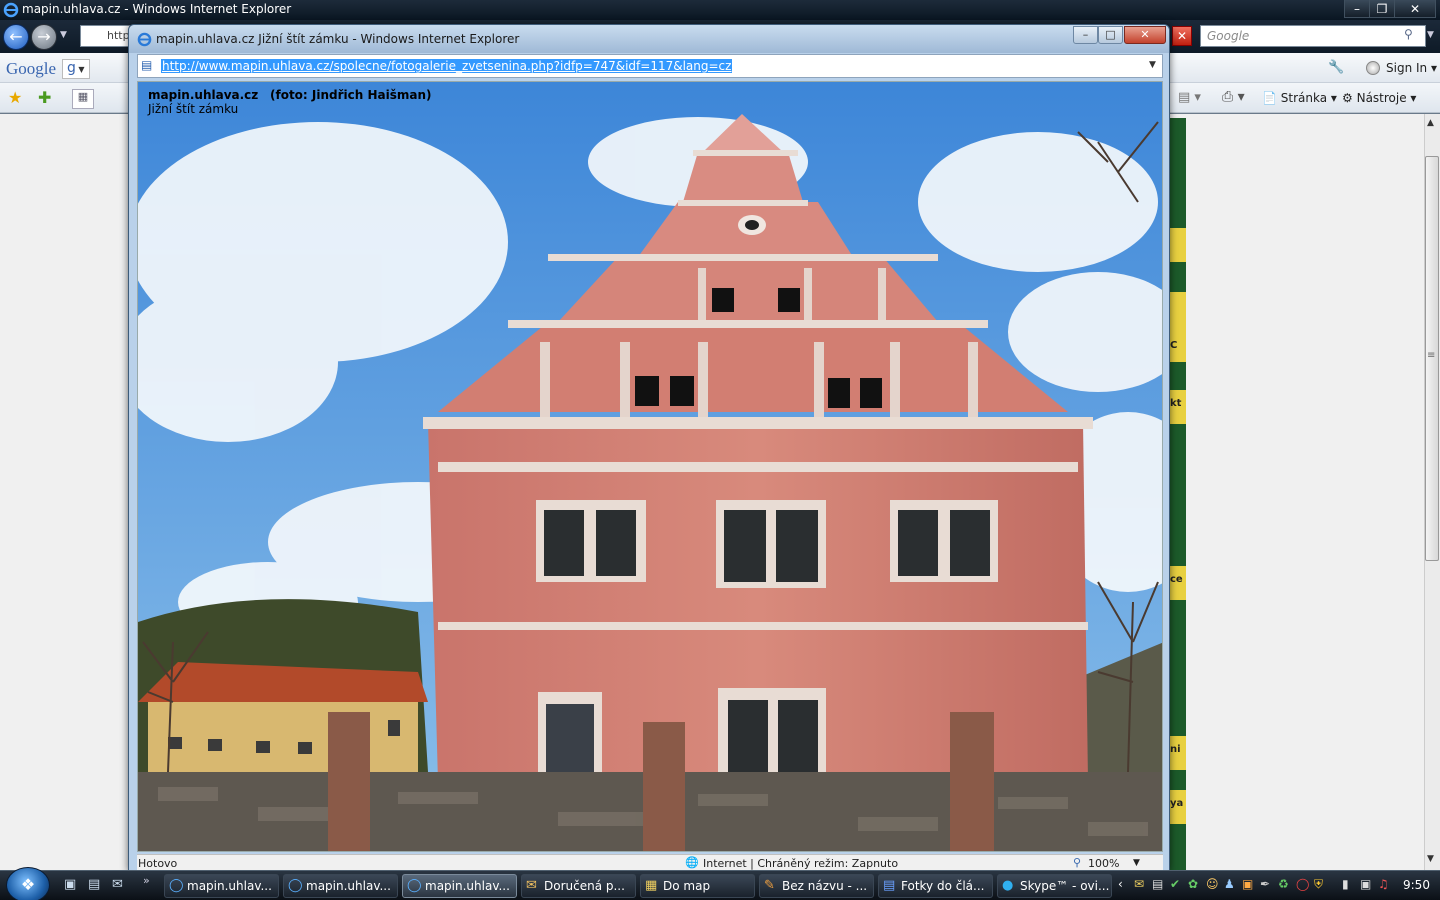 The height and width of the screenshot is (900, 1440). I want to click on switch-windows-icon: ▤, so click(94, 884).